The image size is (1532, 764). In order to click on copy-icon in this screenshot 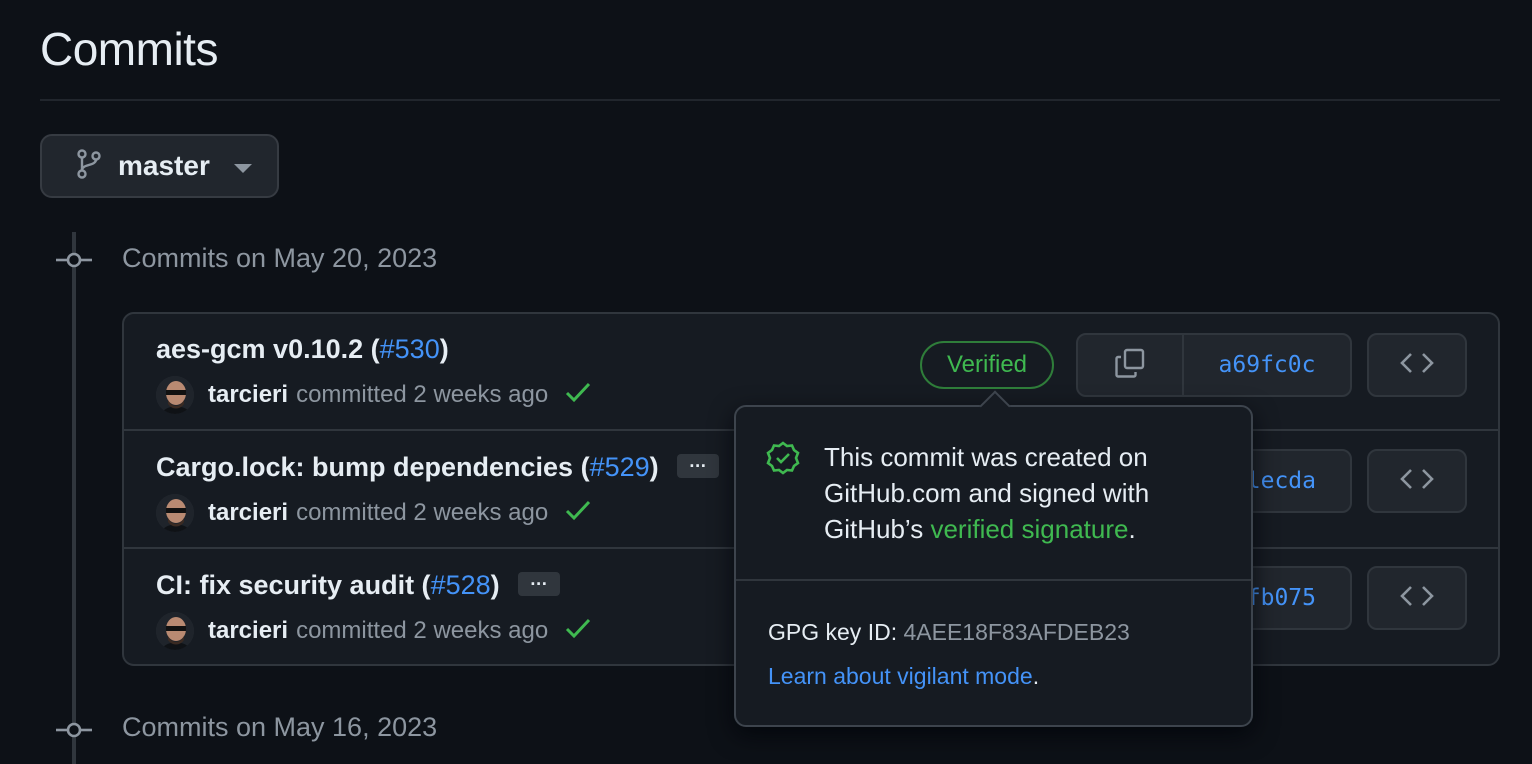, I will do `click(1130, 365)`.